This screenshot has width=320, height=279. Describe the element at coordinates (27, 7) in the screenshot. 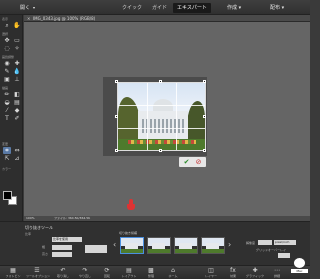

I see `open-button: 開く ▾` at that location.